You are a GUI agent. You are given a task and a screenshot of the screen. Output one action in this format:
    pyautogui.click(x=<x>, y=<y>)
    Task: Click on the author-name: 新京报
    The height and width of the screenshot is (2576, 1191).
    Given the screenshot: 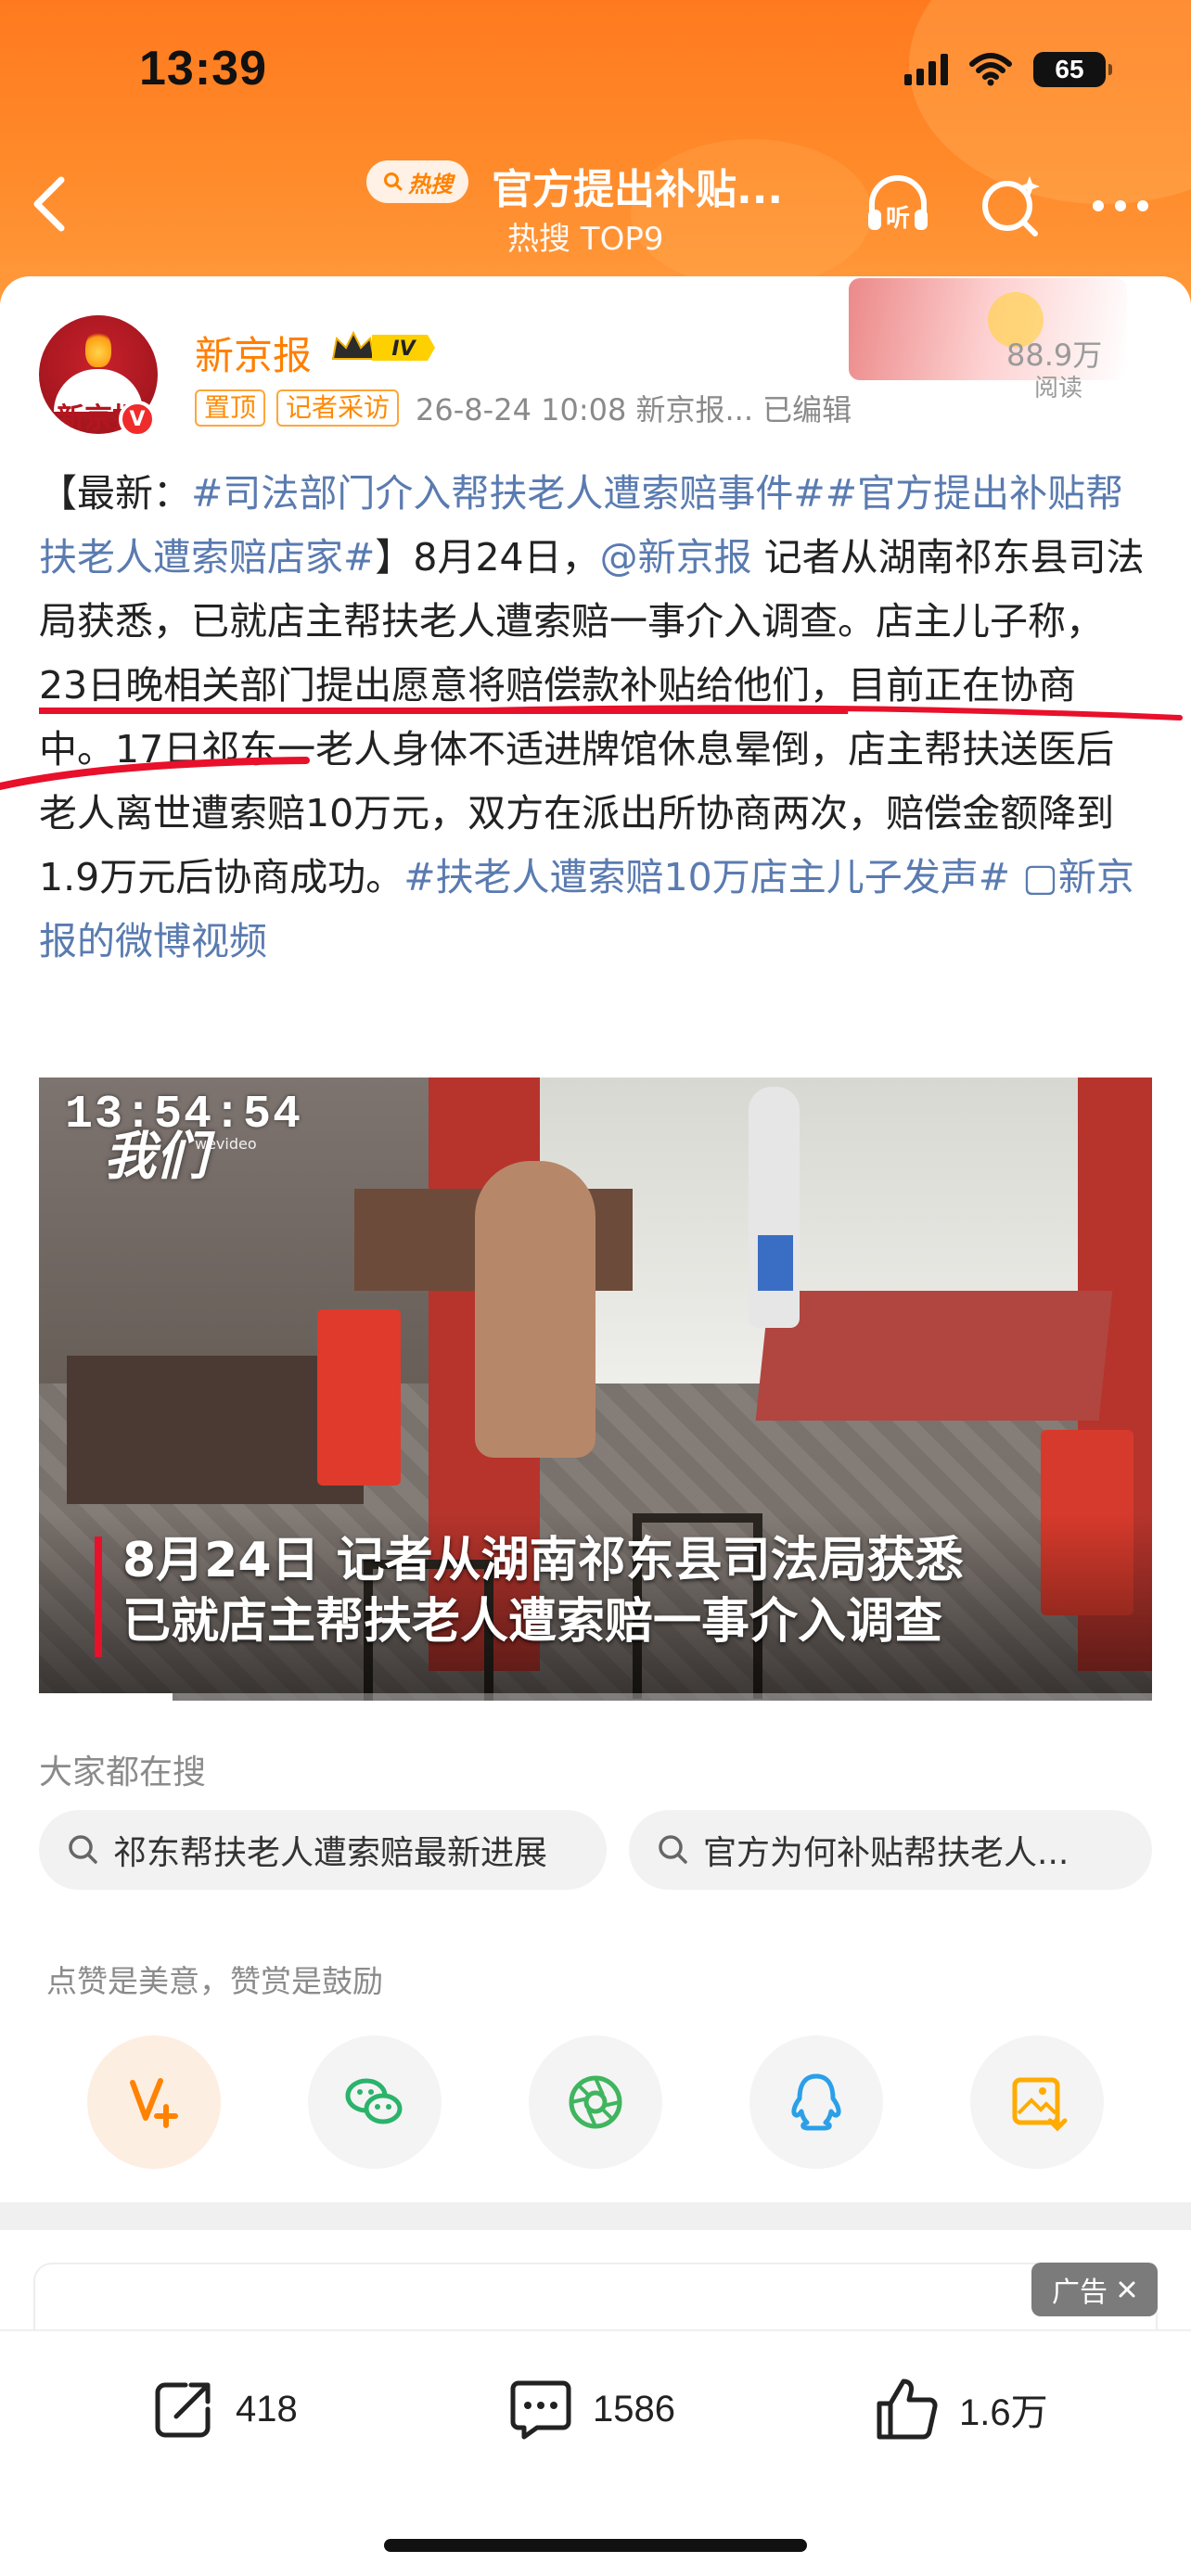 What is the action you would take?
    pyautogui.click(x=253, y=353)
    